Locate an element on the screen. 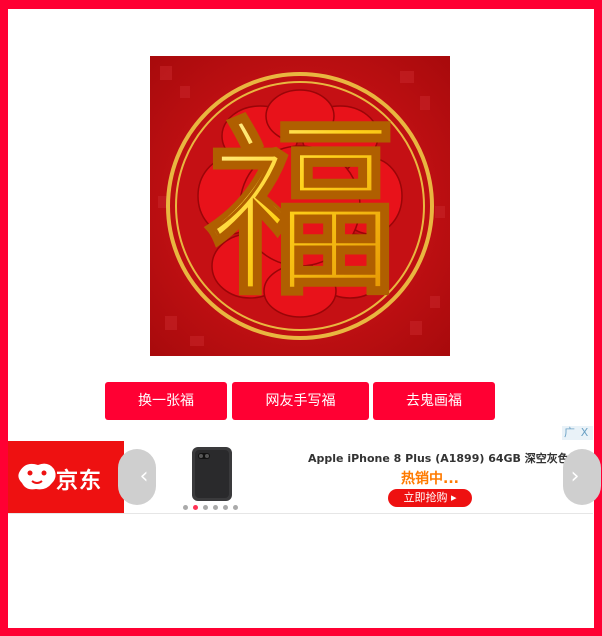 The height and width of the screenshot is (636, 602). carousel-next-button: › is located at coordinates (582, 477).